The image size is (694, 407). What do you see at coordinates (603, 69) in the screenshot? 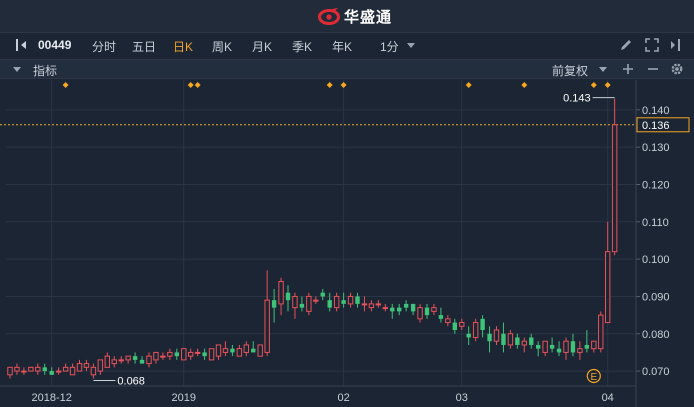
I see `dropdown-icon` at bounding box center [603, 69].